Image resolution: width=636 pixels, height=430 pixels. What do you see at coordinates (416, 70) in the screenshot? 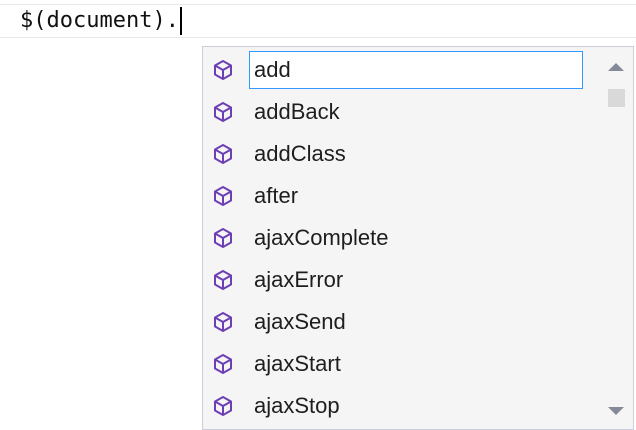
I see `completion-item-label: add` at bounding box center [416, 70].